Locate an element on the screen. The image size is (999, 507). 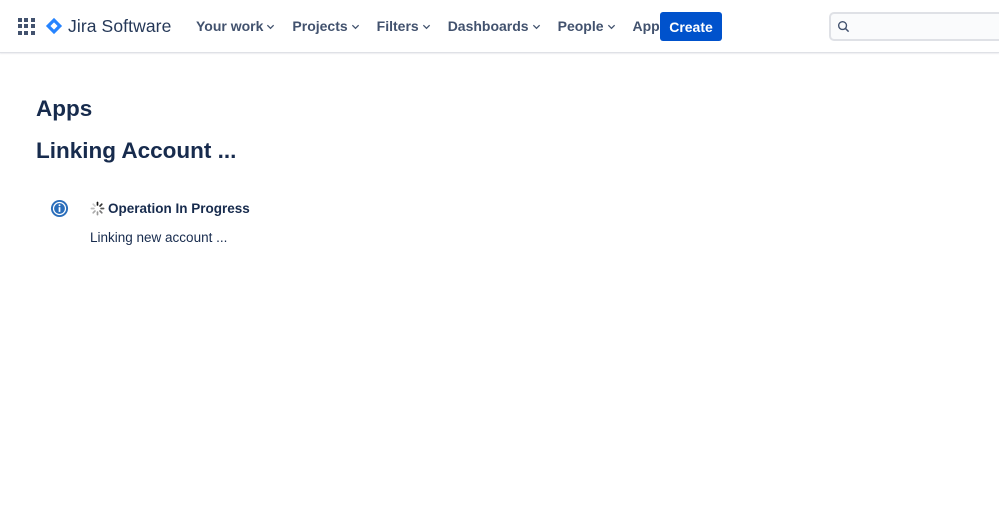
nav-label: Dashboards is located at coordinates (488, 26).